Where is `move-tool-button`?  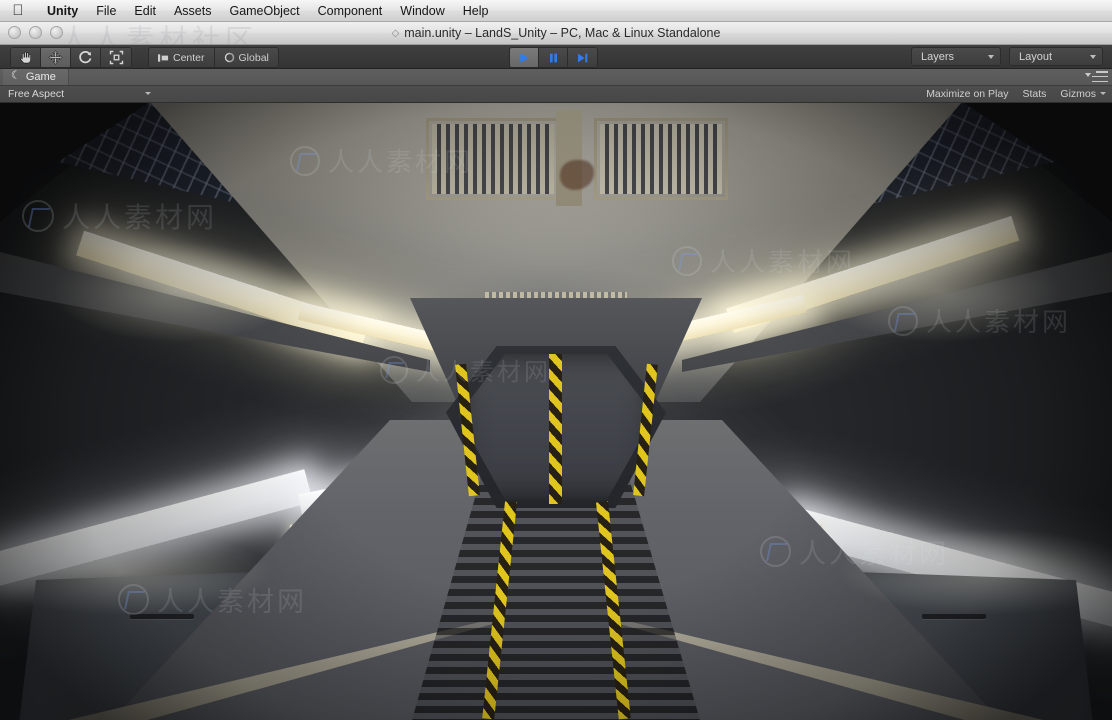
move-tool-button is located at coordinates (56, 57).